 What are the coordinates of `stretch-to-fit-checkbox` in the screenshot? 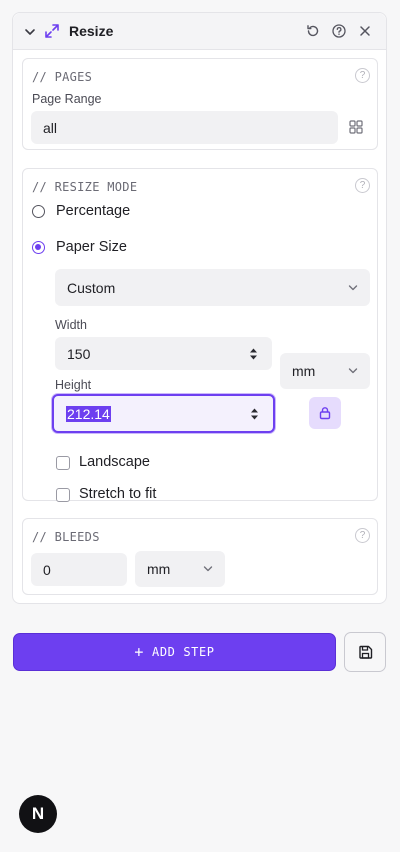 It's located at (63, 495).